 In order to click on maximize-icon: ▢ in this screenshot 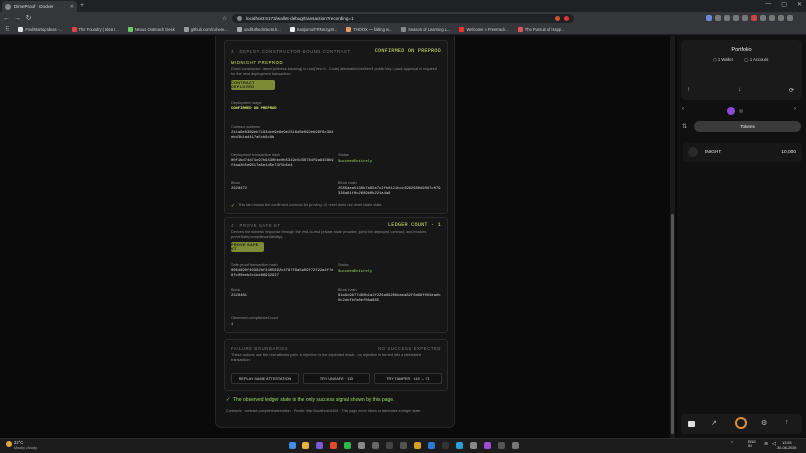, I will do `click(784, 4)`.